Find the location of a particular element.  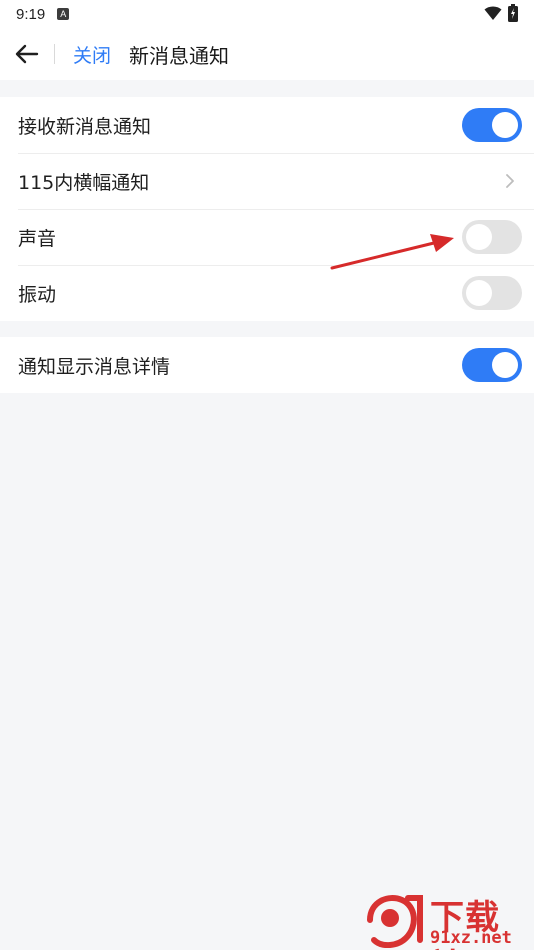

sound-toggle is located at coordinates (492, 237).